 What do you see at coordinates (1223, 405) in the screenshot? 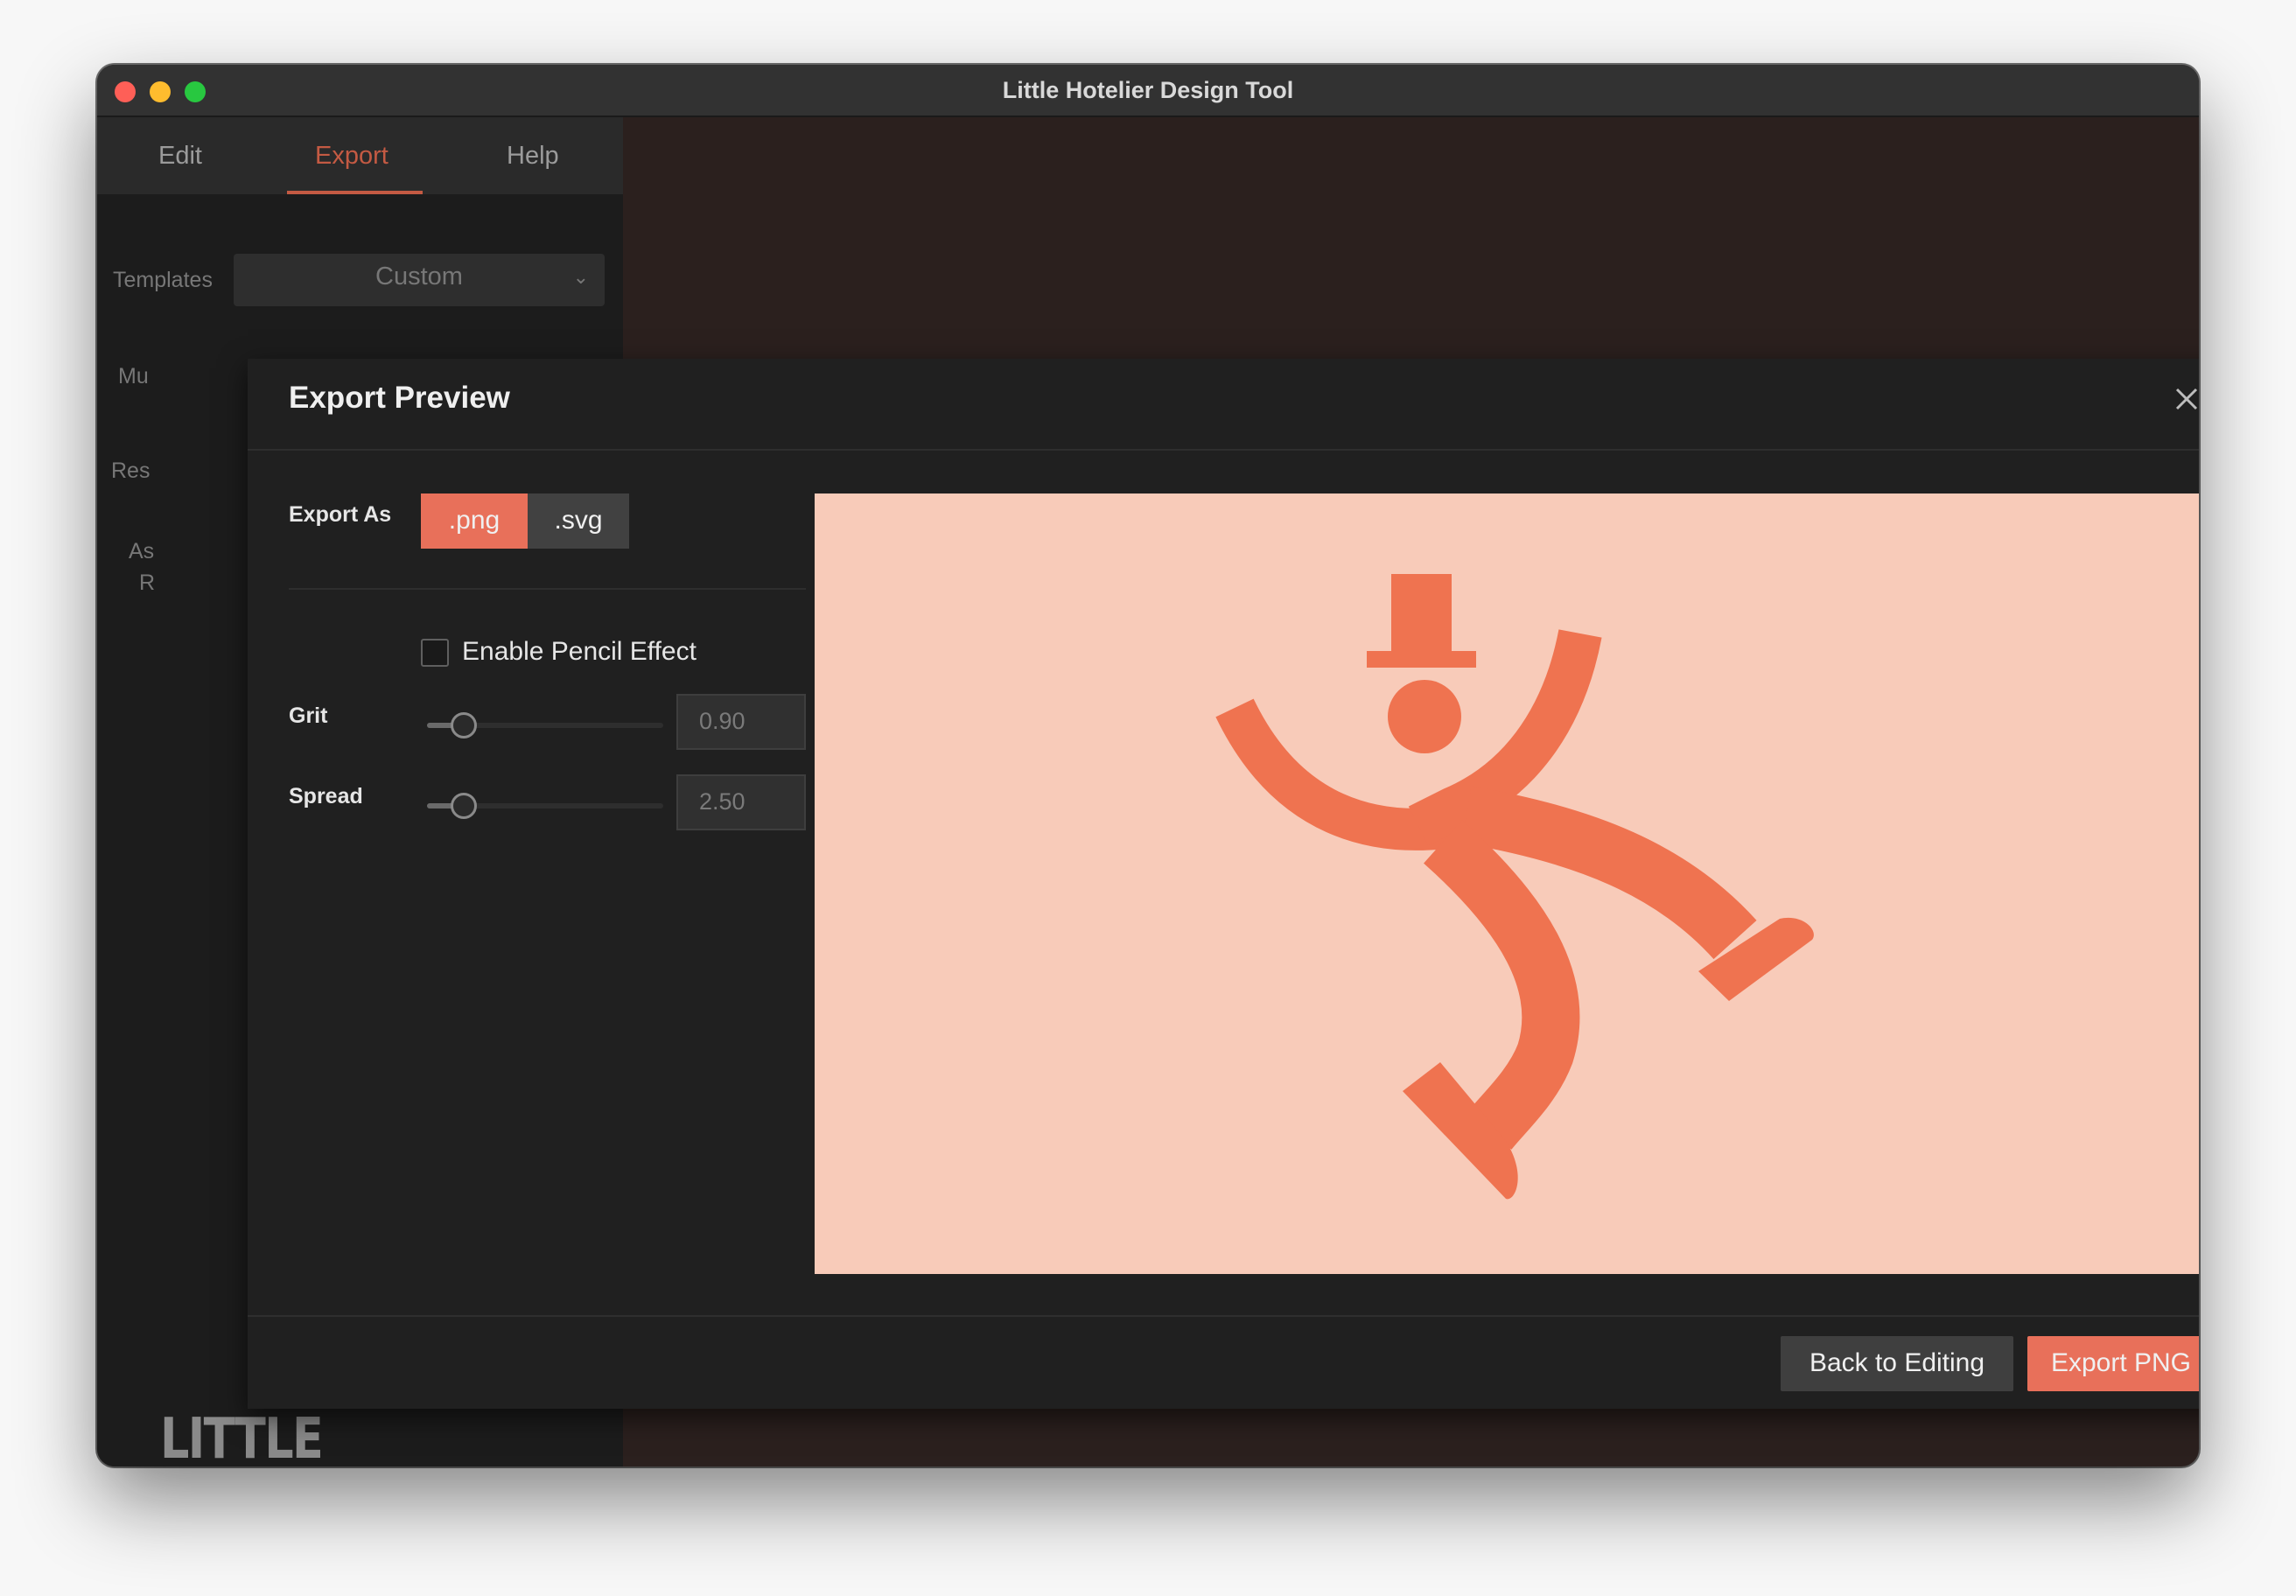
I see `dialog-header: Export Preview` at bounding box center [1223, 405].